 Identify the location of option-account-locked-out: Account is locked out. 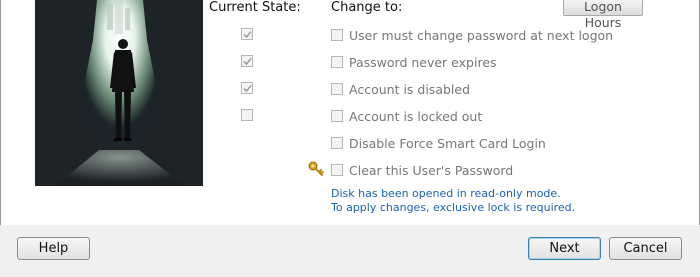
(406, 116).